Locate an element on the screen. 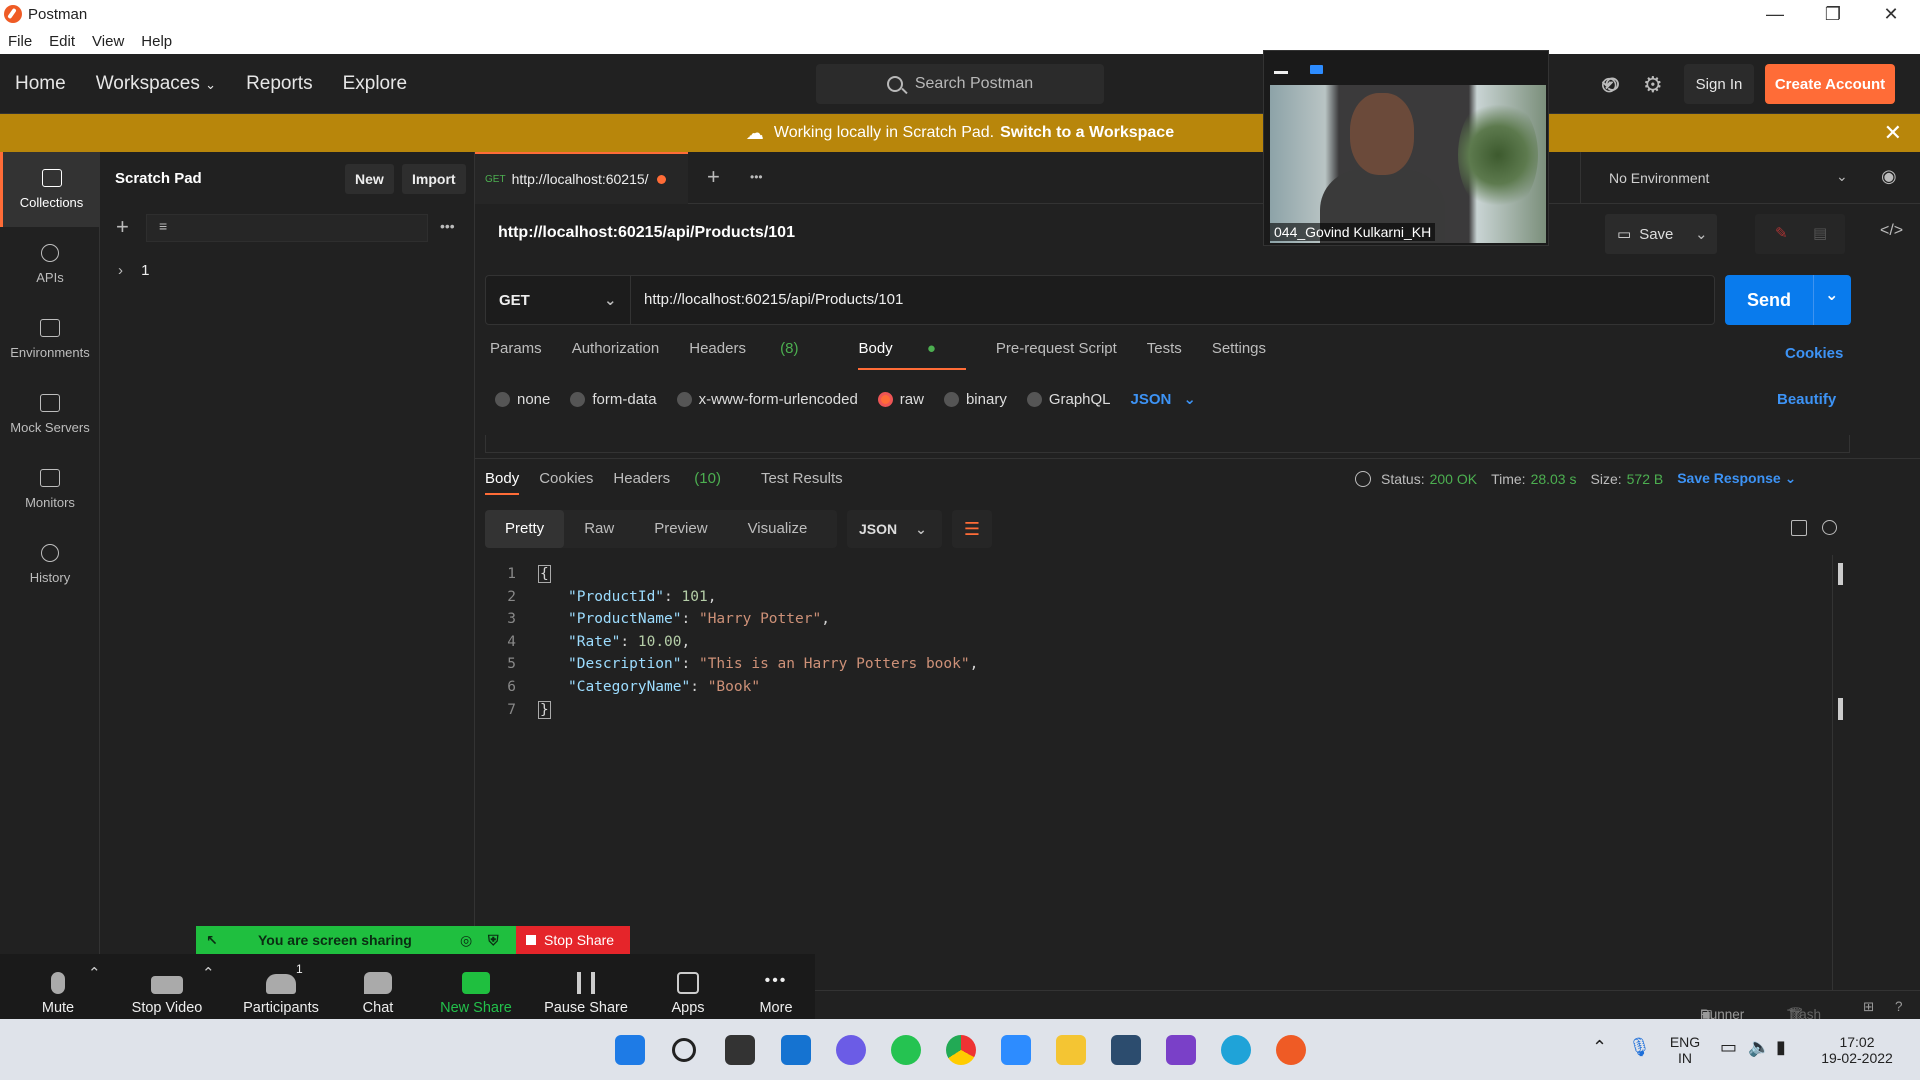 Image resolution: width=1920 pixels, height=1080 pixels. create-account-button: Create Account is located at coordinates (1830, 84).